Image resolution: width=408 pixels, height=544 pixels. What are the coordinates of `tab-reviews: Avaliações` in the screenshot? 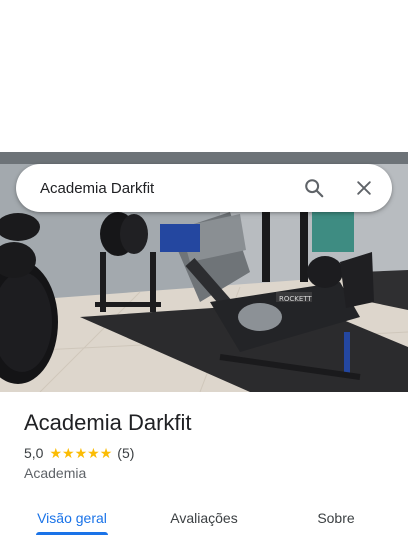 It's located at (204, 518).